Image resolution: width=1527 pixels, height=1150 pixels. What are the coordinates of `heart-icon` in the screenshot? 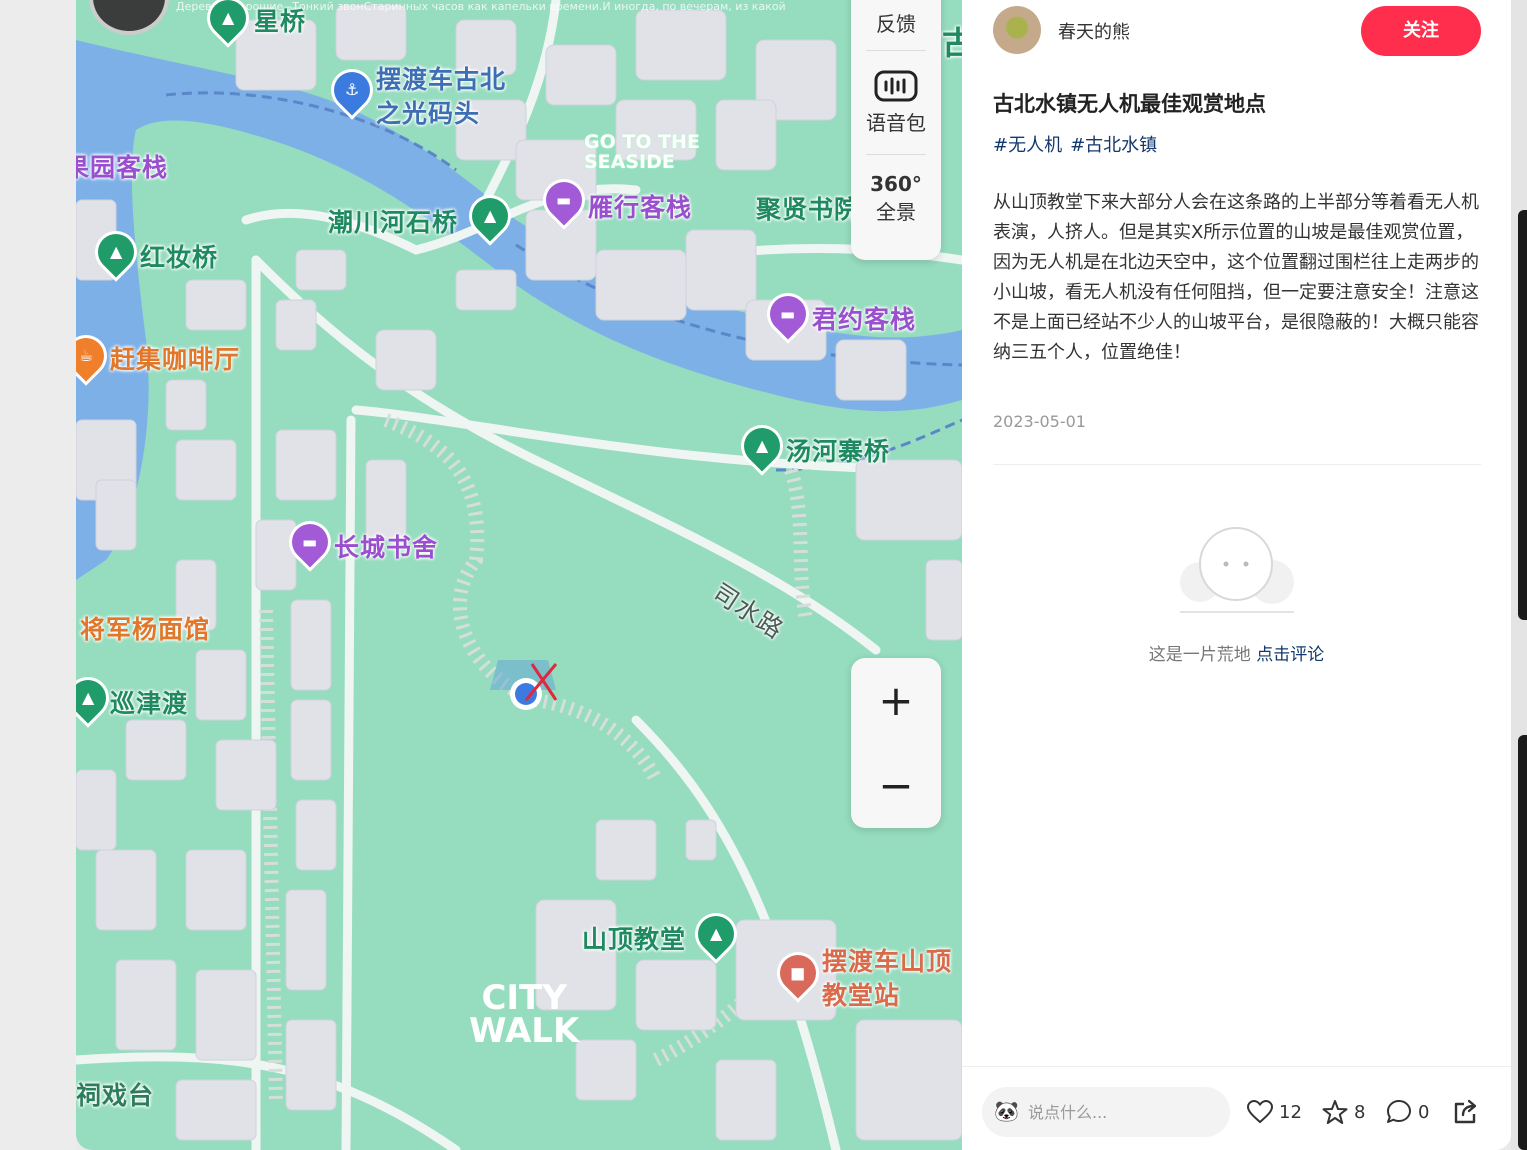 It's located at (1260, 1112).